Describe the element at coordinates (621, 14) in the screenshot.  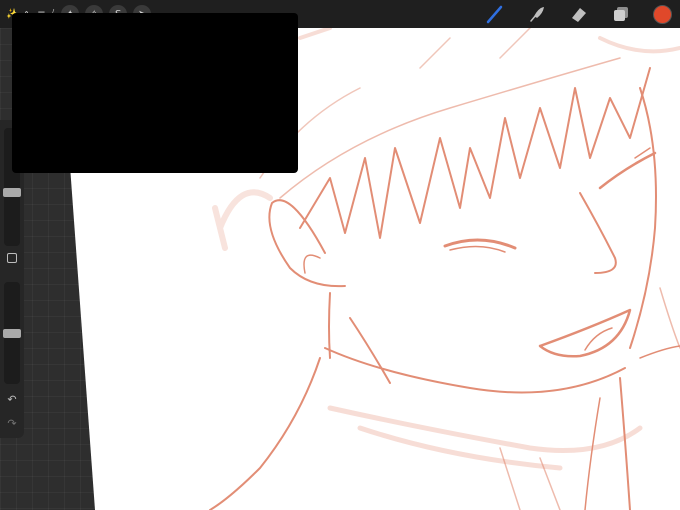
I see `layers-icon` at that location.